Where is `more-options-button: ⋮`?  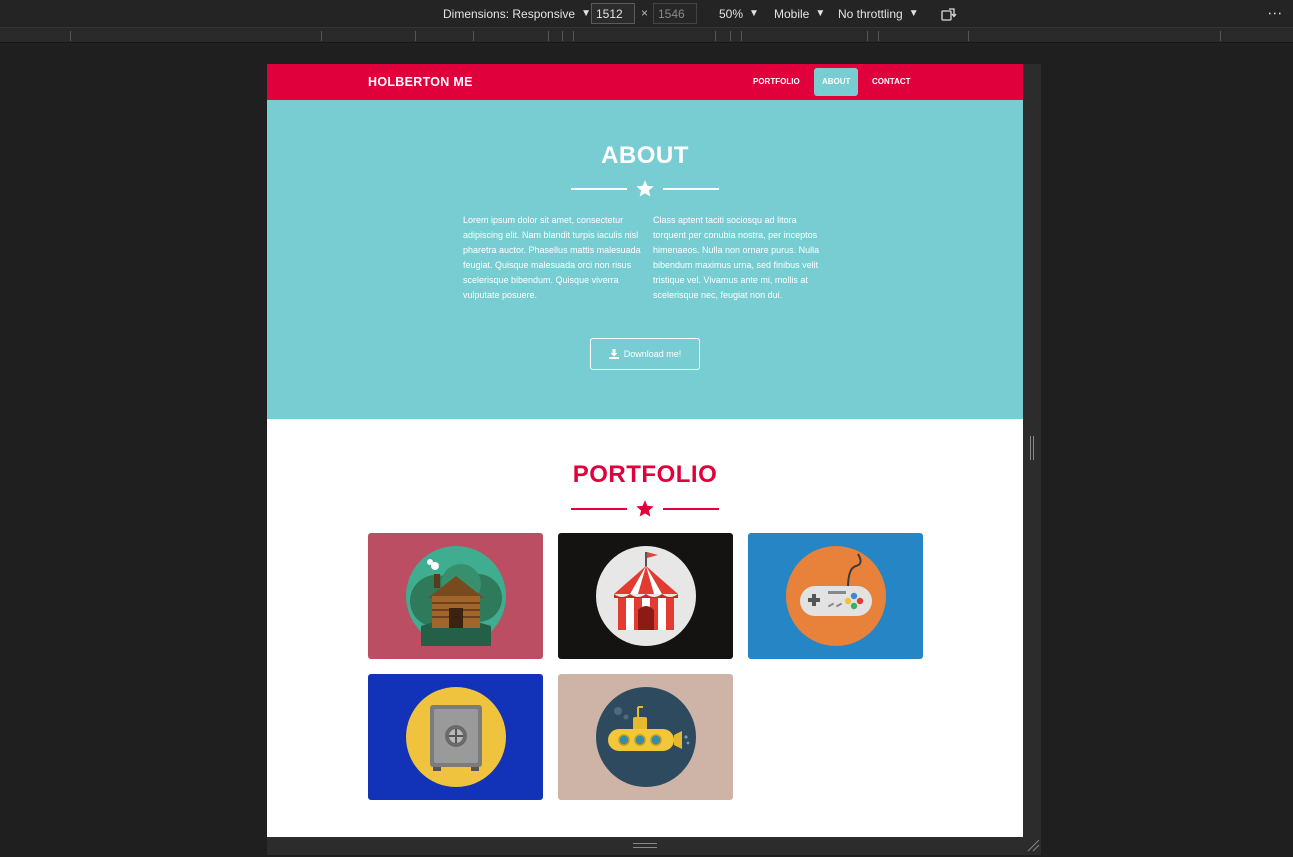
more-options-button: ⋮ is located at coordinates (1275, 13).